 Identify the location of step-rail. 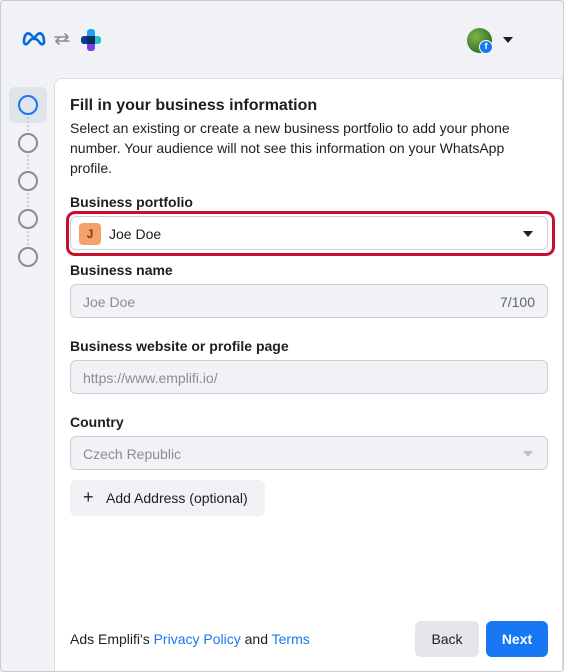
(28, 177).